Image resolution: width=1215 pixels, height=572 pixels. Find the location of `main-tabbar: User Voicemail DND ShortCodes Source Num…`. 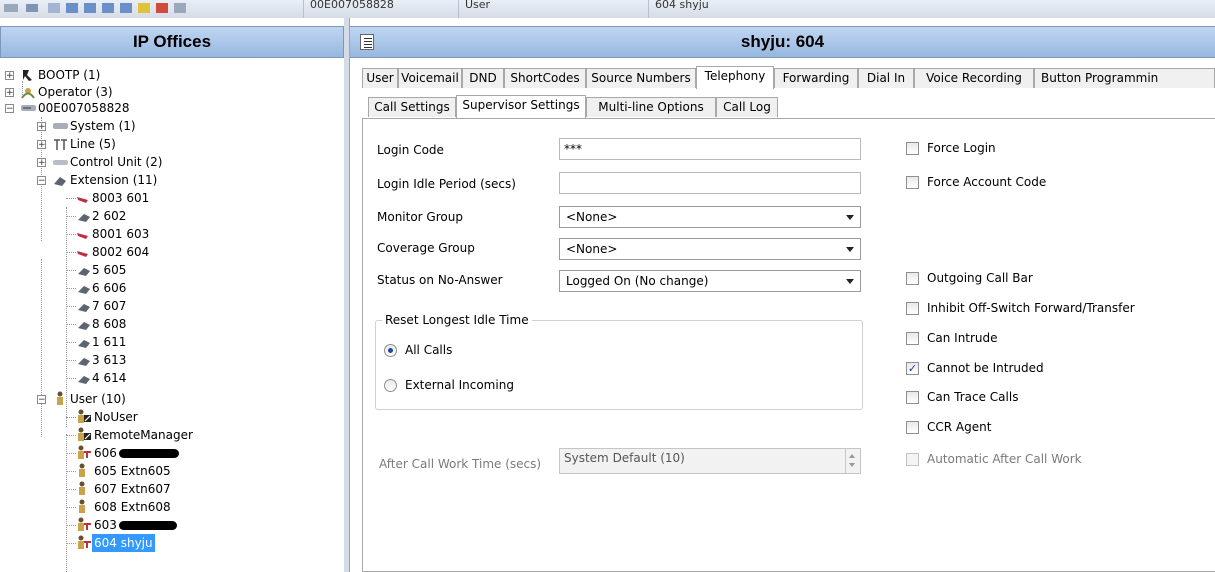

main-tabbar: User Voicemail DND ShortCodes Source Num… is located at coordinates (788, 77).